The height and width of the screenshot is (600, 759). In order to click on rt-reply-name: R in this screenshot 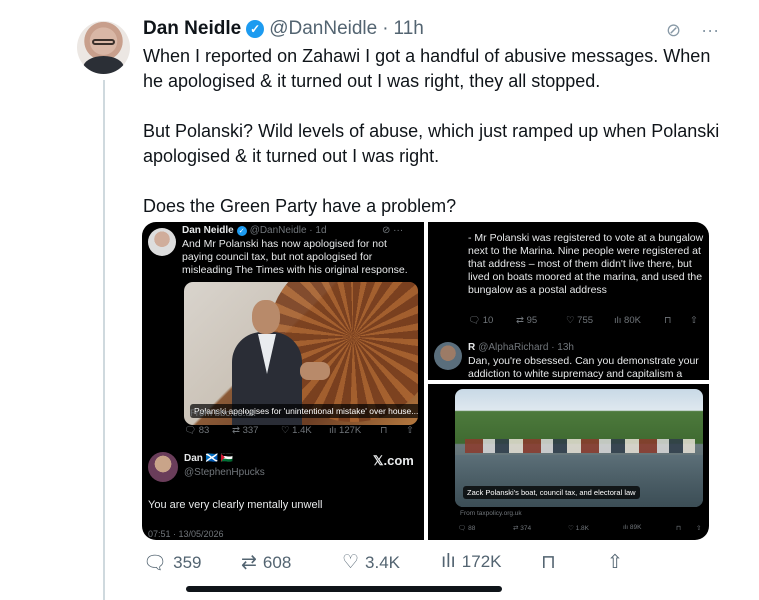, I will do `click(472, 347)`.